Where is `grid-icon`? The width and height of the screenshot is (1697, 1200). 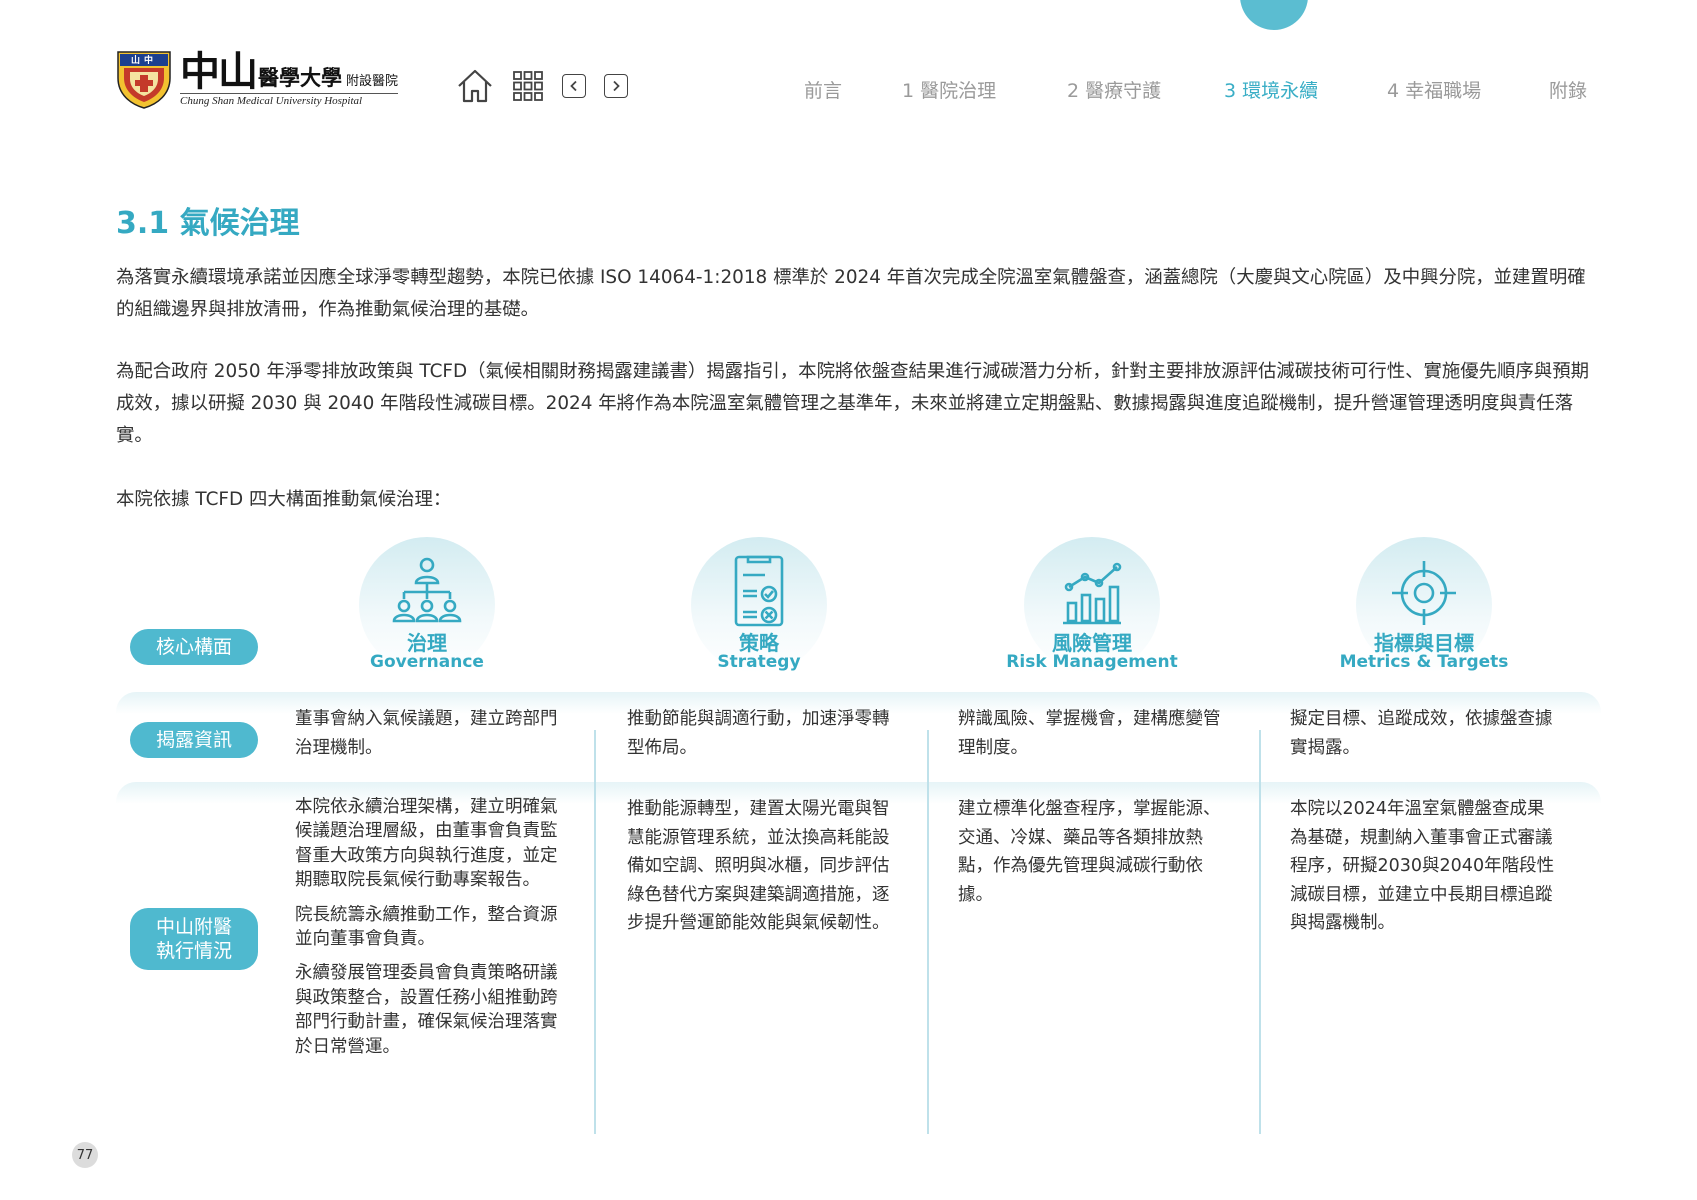 grid-icon is located at coordinates (528, 86).